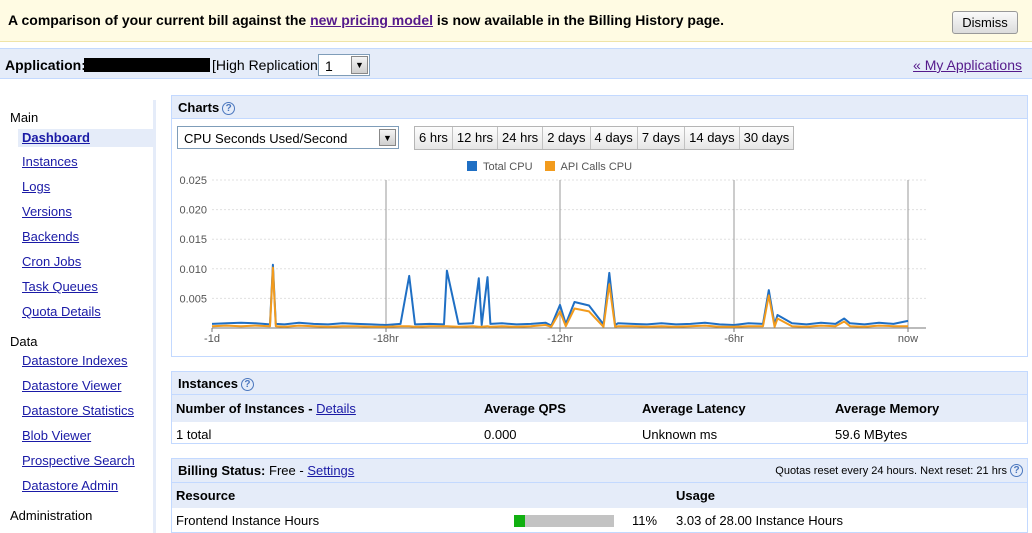 The width and height of the screenshot is (1032, 533). What do you see at coordinates (193, 240) in the screenshot?
I see `y-tick-label: 0.015` at bounding box center [193, 240].